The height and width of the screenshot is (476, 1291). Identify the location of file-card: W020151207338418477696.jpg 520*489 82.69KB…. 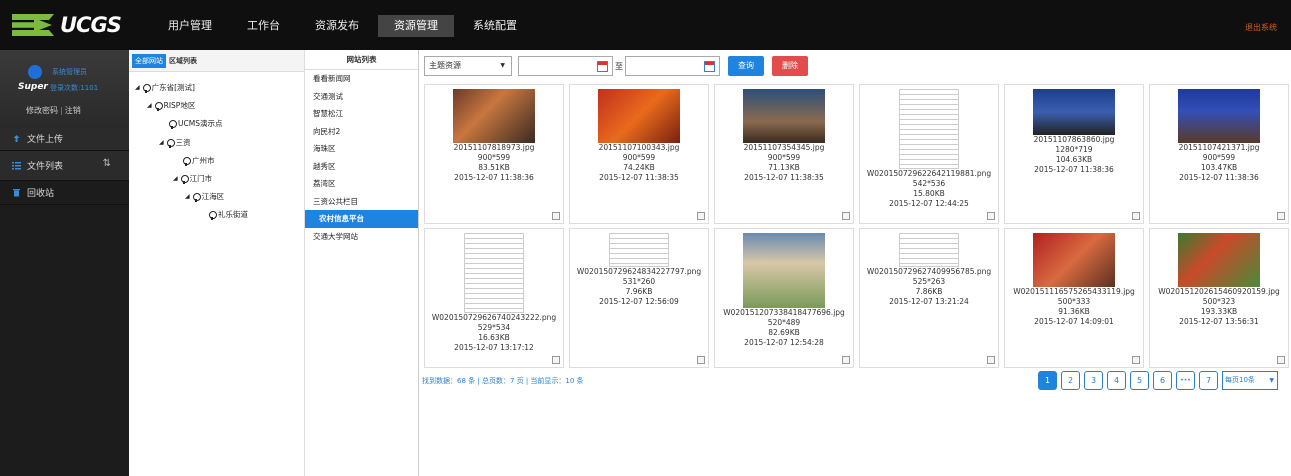
(784, 298).